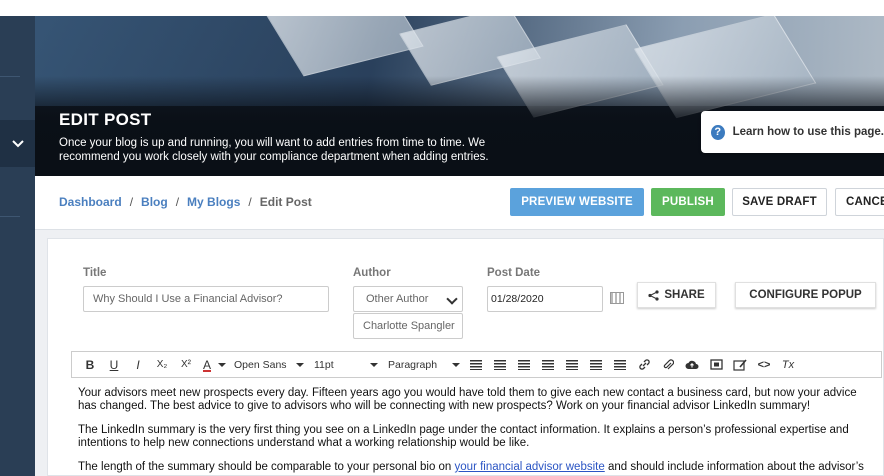 Image resolution: width=884 pixels, height=476 pixels. I want to click on align-left-icon, so click(476, 364).